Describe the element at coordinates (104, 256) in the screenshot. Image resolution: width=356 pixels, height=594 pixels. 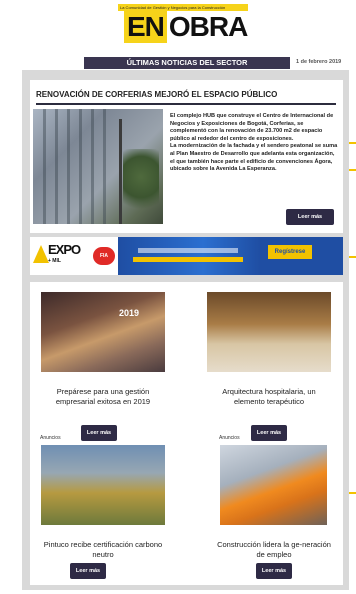
I see `ad-badge: FIA` at that location.